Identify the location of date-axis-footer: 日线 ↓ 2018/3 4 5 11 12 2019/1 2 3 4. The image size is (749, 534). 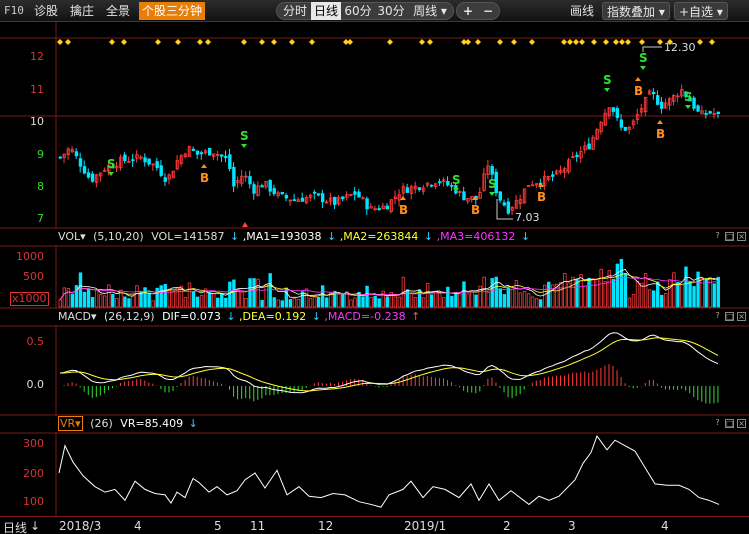
(374, 525).